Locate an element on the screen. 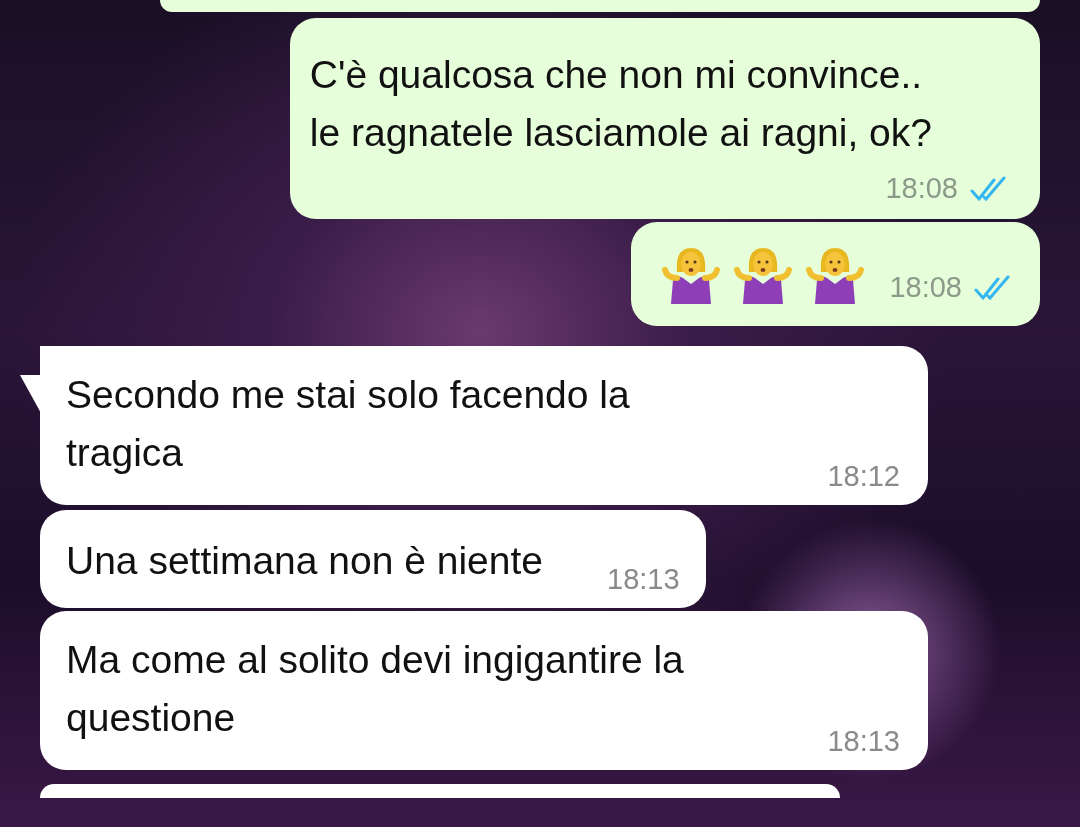 This screenshot has height=827, width=1080. message-text: C'è qualcosa che non mi convince.. le ragnatele lasciamole ai ragni, ok? is located at coordinates (621, 104).